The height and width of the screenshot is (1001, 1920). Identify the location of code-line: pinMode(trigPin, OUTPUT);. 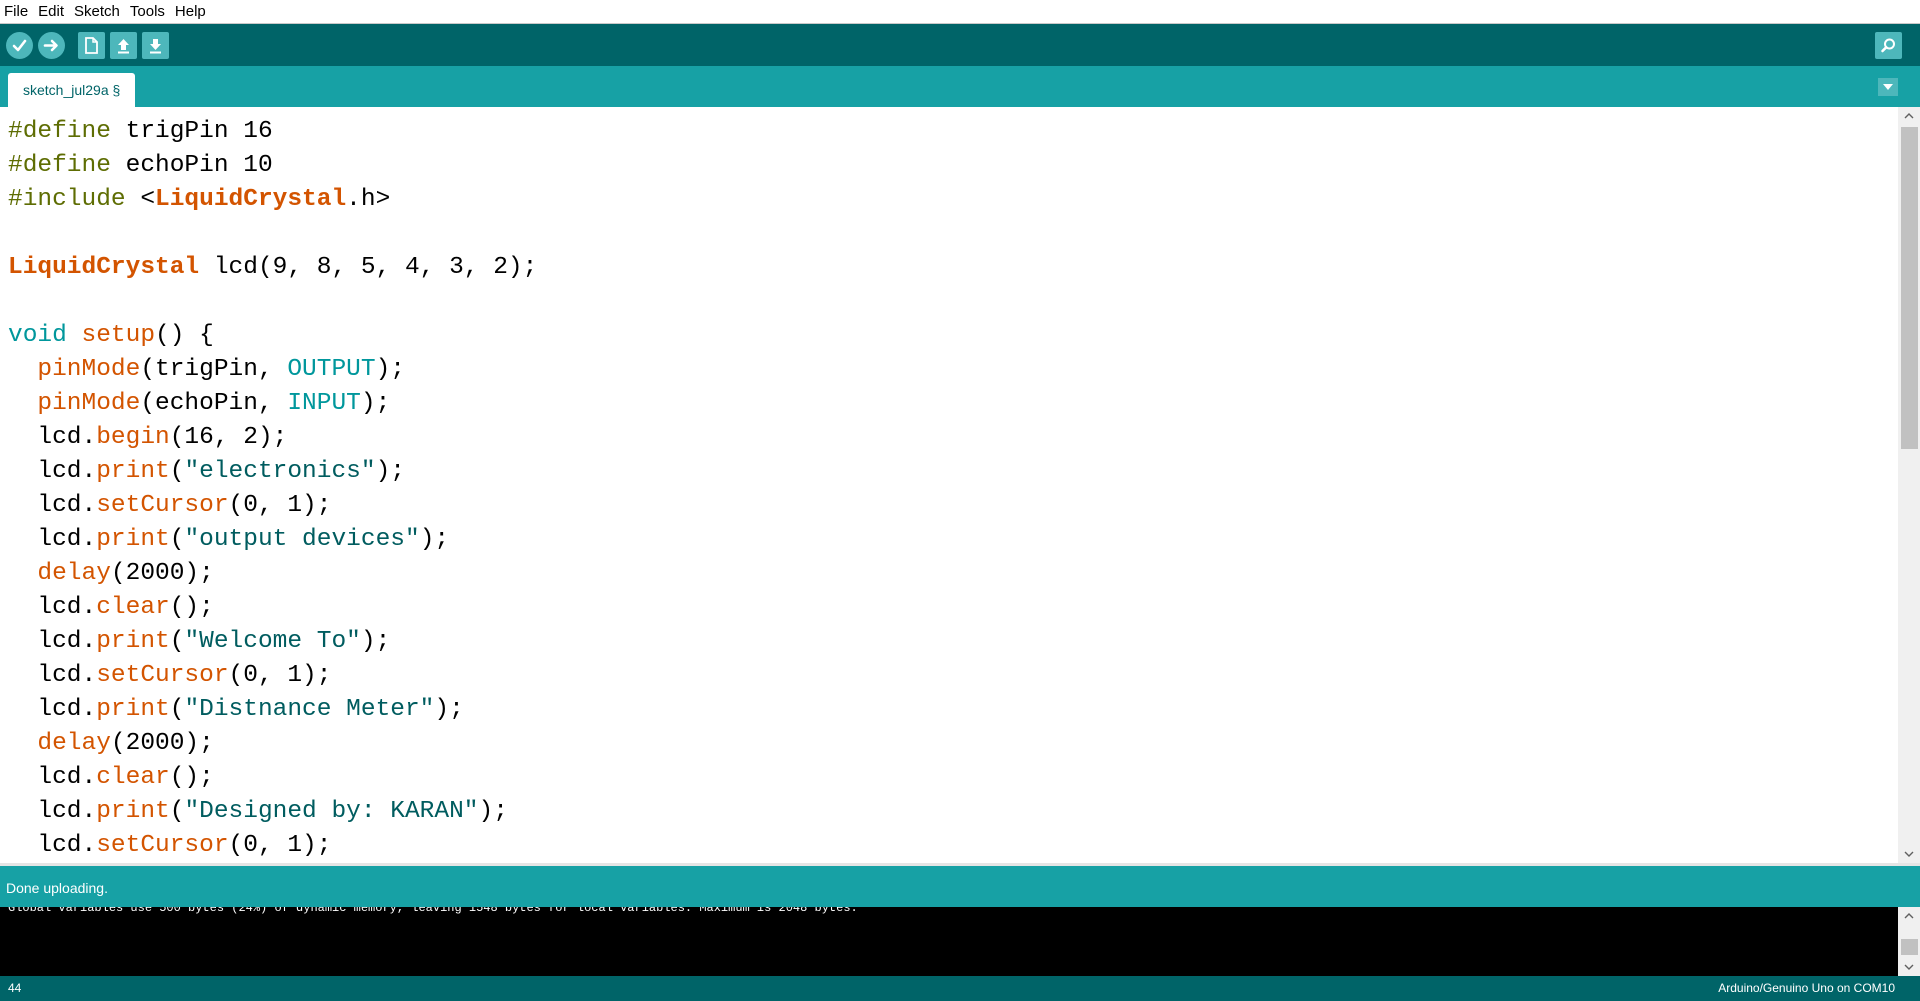
(206, 369).